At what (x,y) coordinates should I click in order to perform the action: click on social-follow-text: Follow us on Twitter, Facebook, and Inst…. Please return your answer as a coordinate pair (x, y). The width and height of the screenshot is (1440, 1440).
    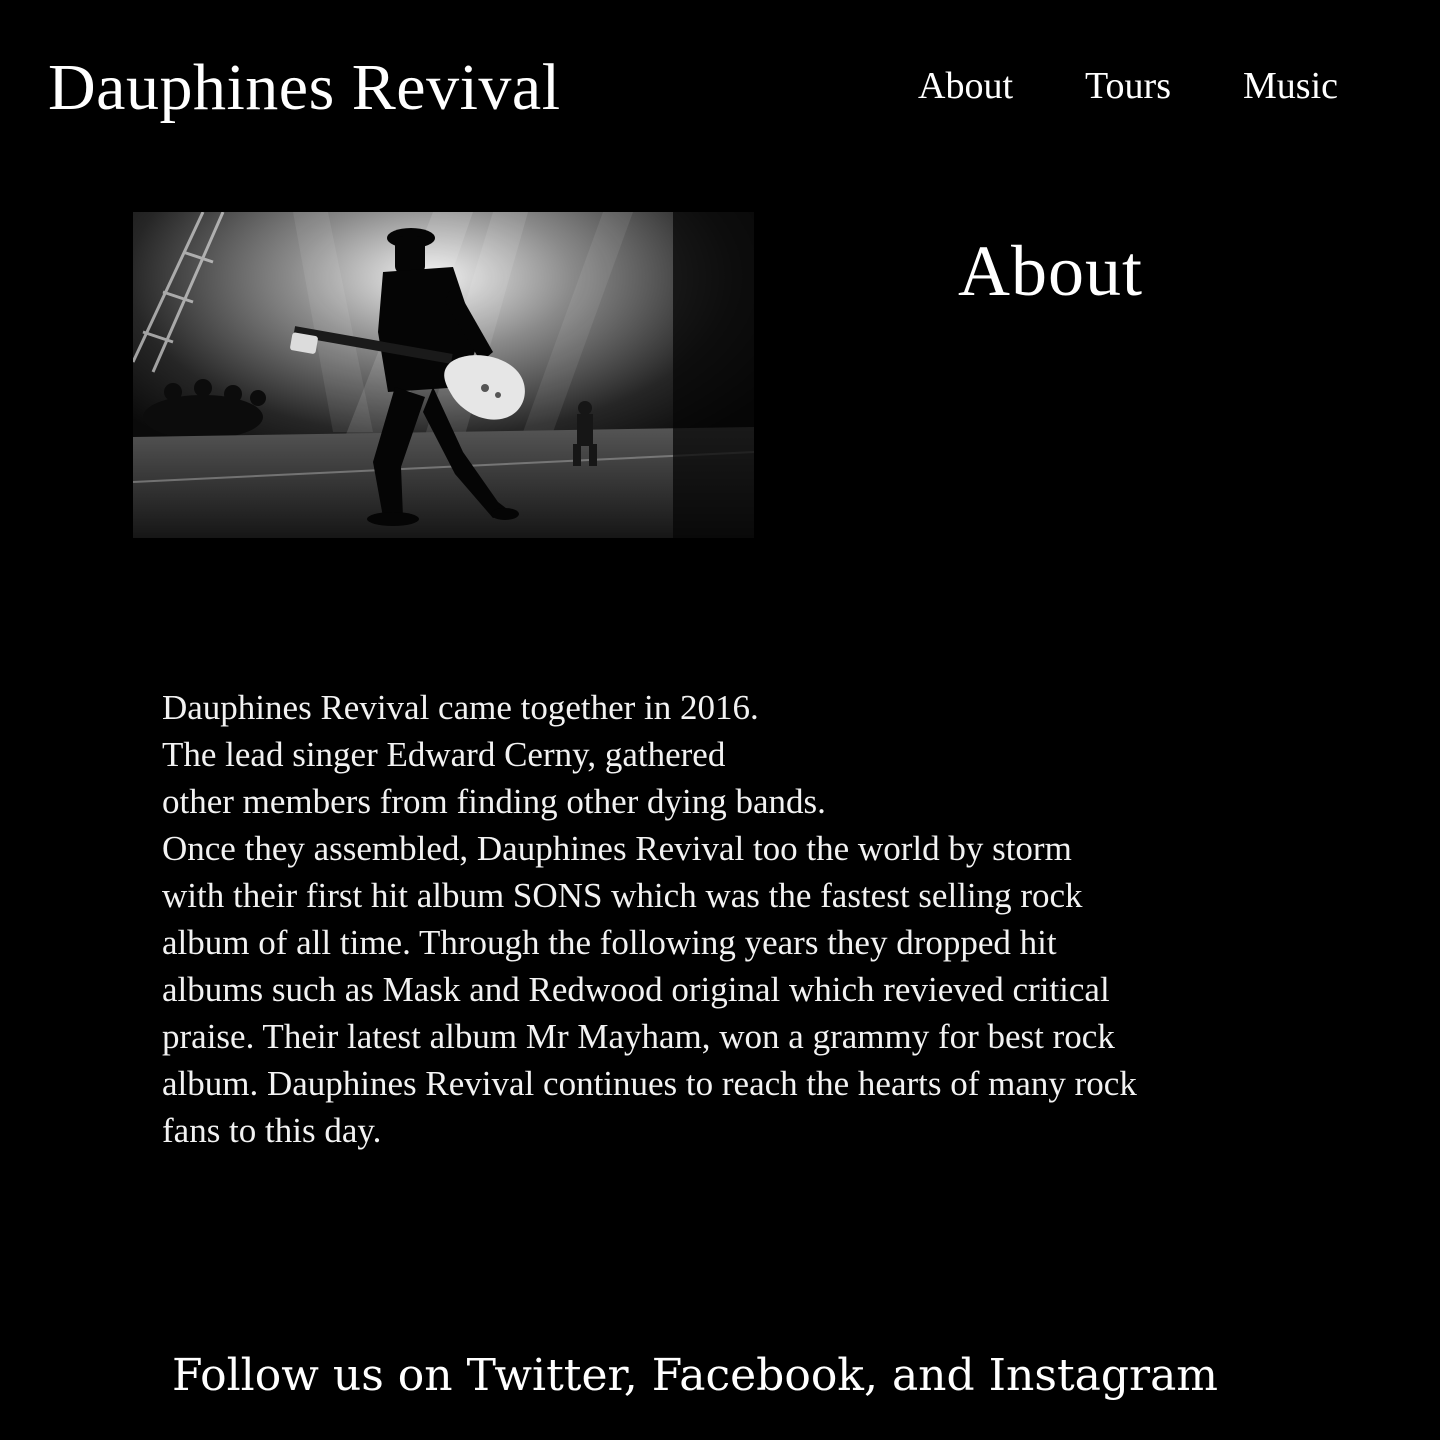
    Looking at the image, I should click on (695, 1375).